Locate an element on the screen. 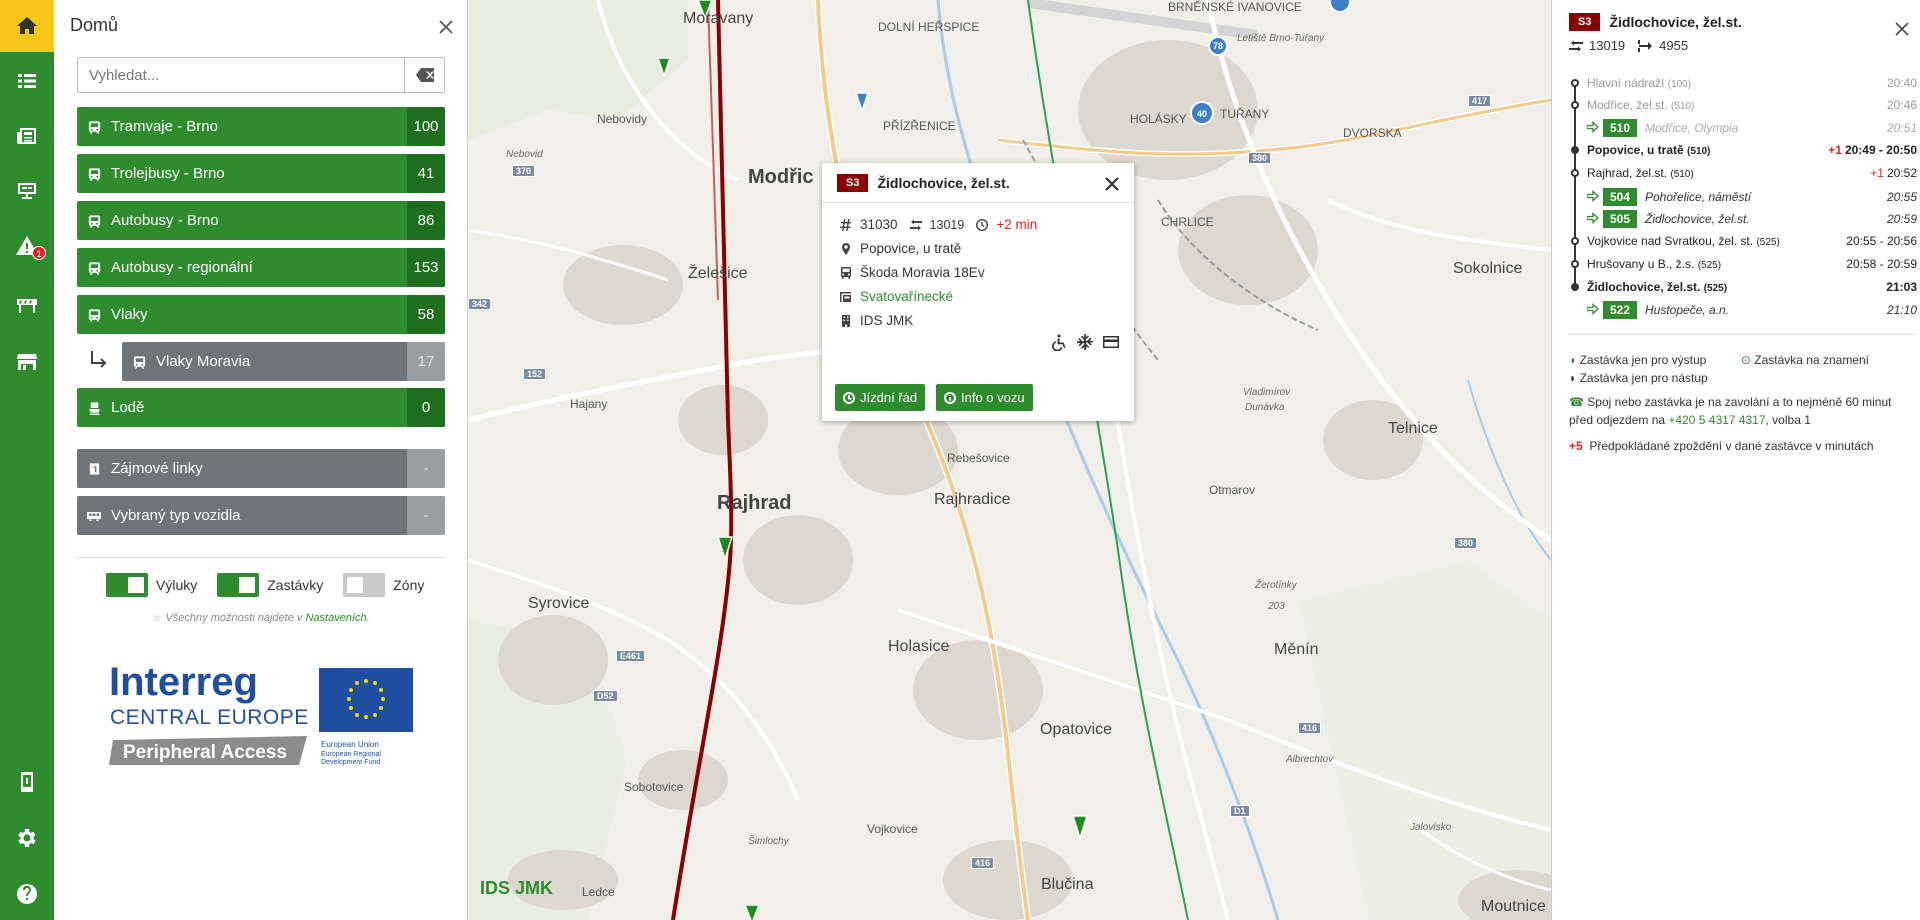 The height and width of the screenshot is (920, 1920). popup-operator-row: IDS JMK is located at coordinates (875, 320).